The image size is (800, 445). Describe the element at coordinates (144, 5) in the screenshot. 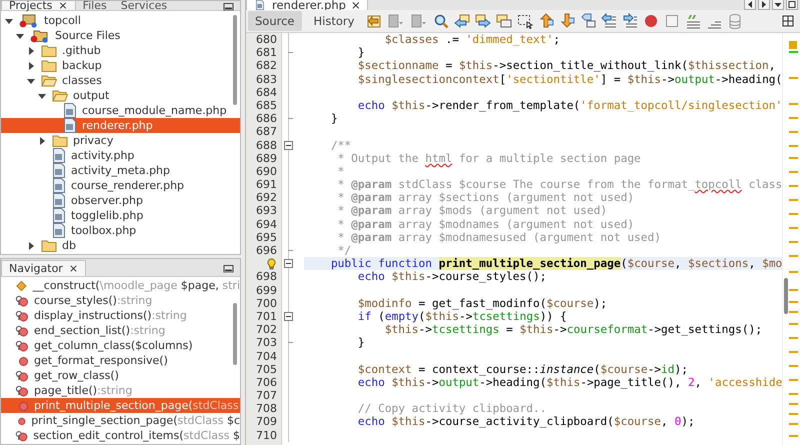

I see `panel-tab: Services` at that location.